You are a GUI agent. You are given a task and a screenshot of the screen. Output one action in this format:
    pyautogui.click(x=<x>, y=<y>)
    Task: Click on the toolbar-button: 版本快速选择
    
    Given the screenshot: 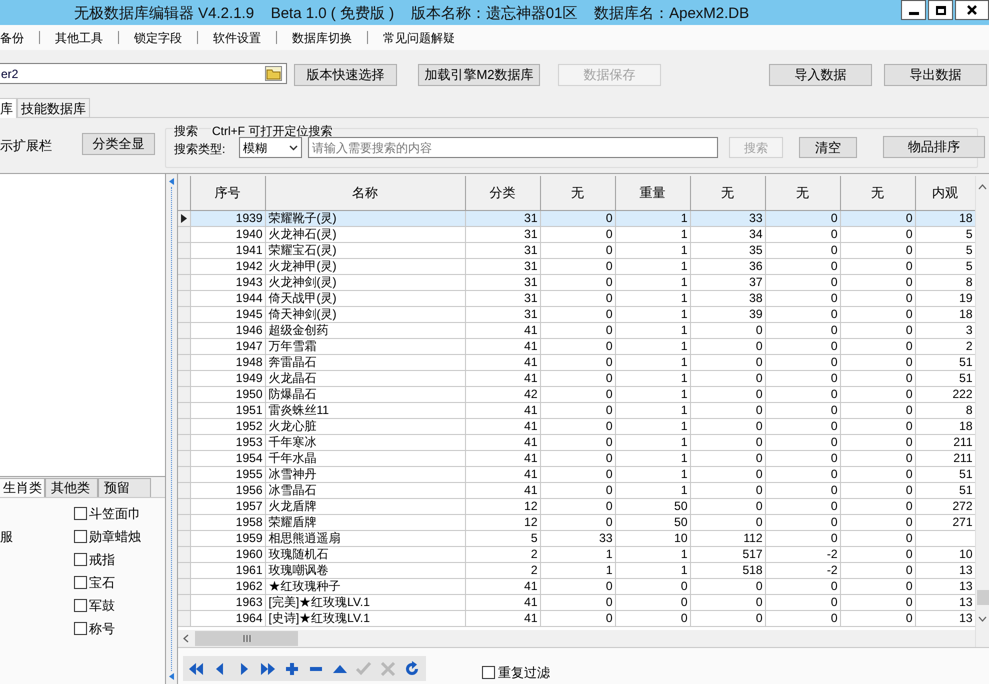 What is the action you would take?
    pyautogui.click(x=345, y=75)
    